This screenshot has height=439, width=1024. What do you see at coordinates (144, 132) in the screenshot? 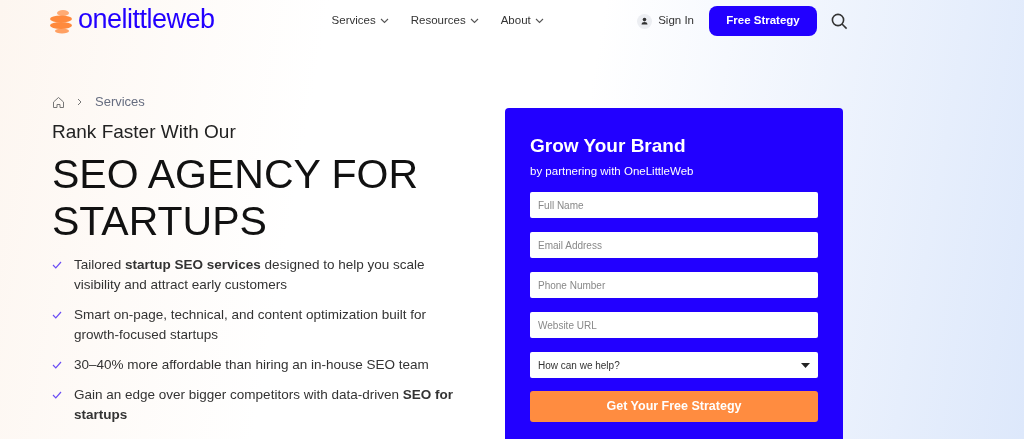
I see `hero-kicker: Rank Faster With Our` at bounding box center [144, 132].